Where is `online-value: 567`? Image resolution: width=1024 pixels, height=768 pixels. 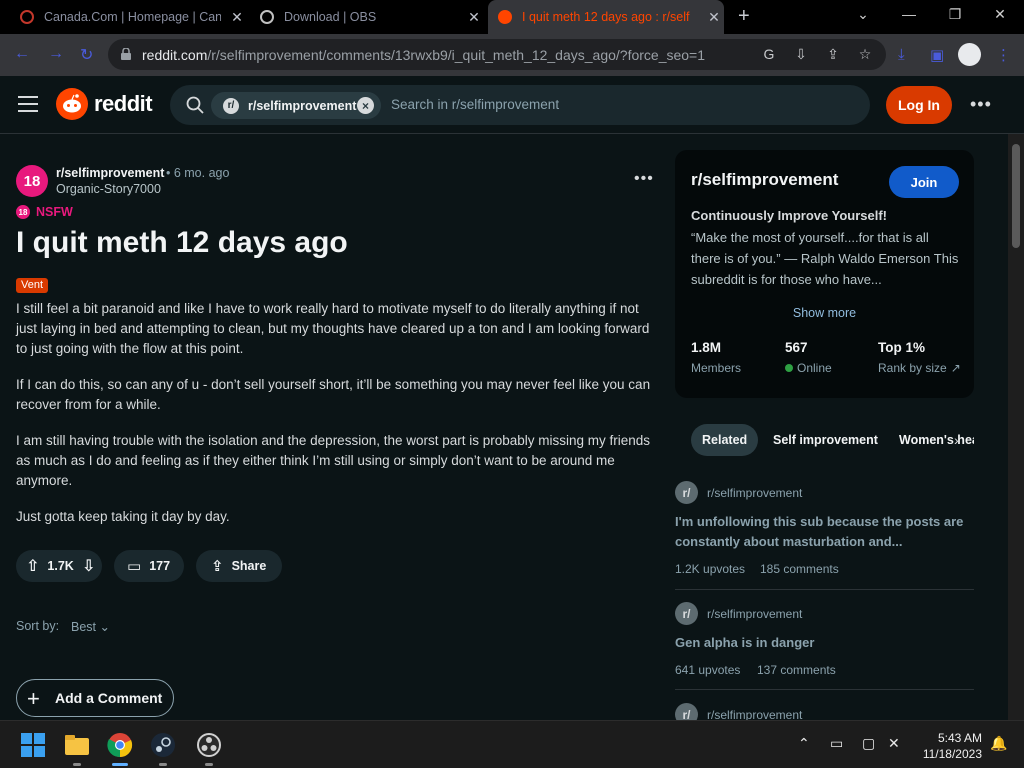
online-value: 567 is located at coordinates (796, 347).